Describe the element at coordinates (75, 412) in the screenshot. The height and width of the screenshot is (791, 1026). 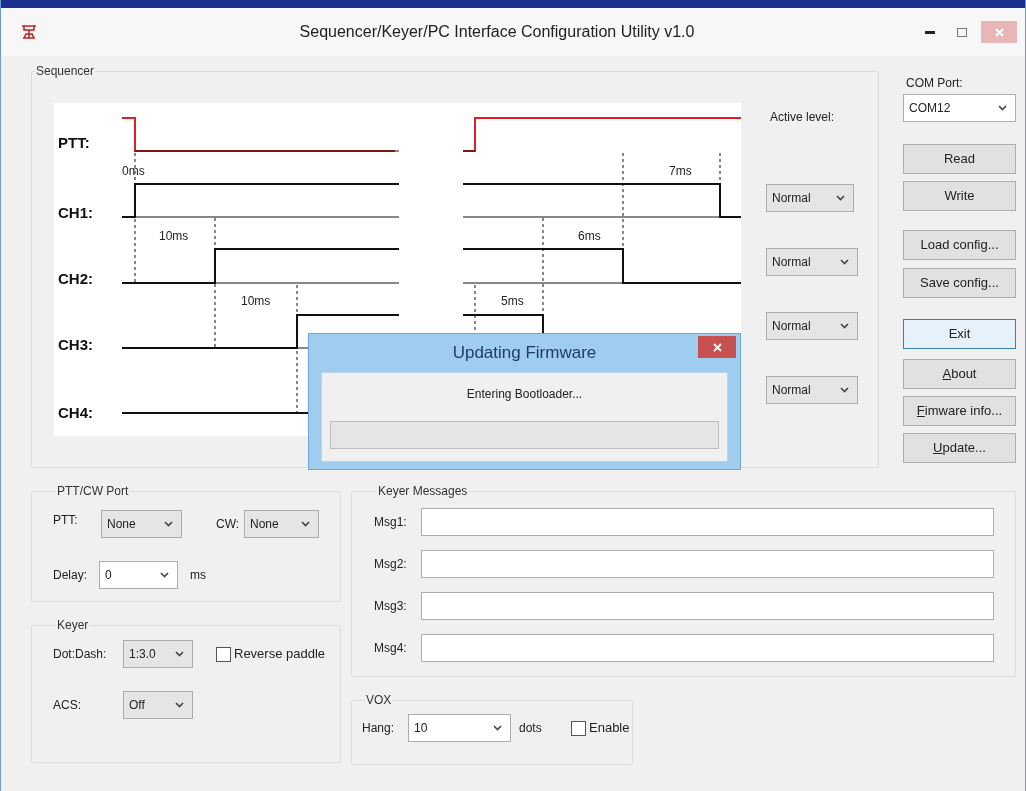
I see `channel-label: CH4:` at that location.